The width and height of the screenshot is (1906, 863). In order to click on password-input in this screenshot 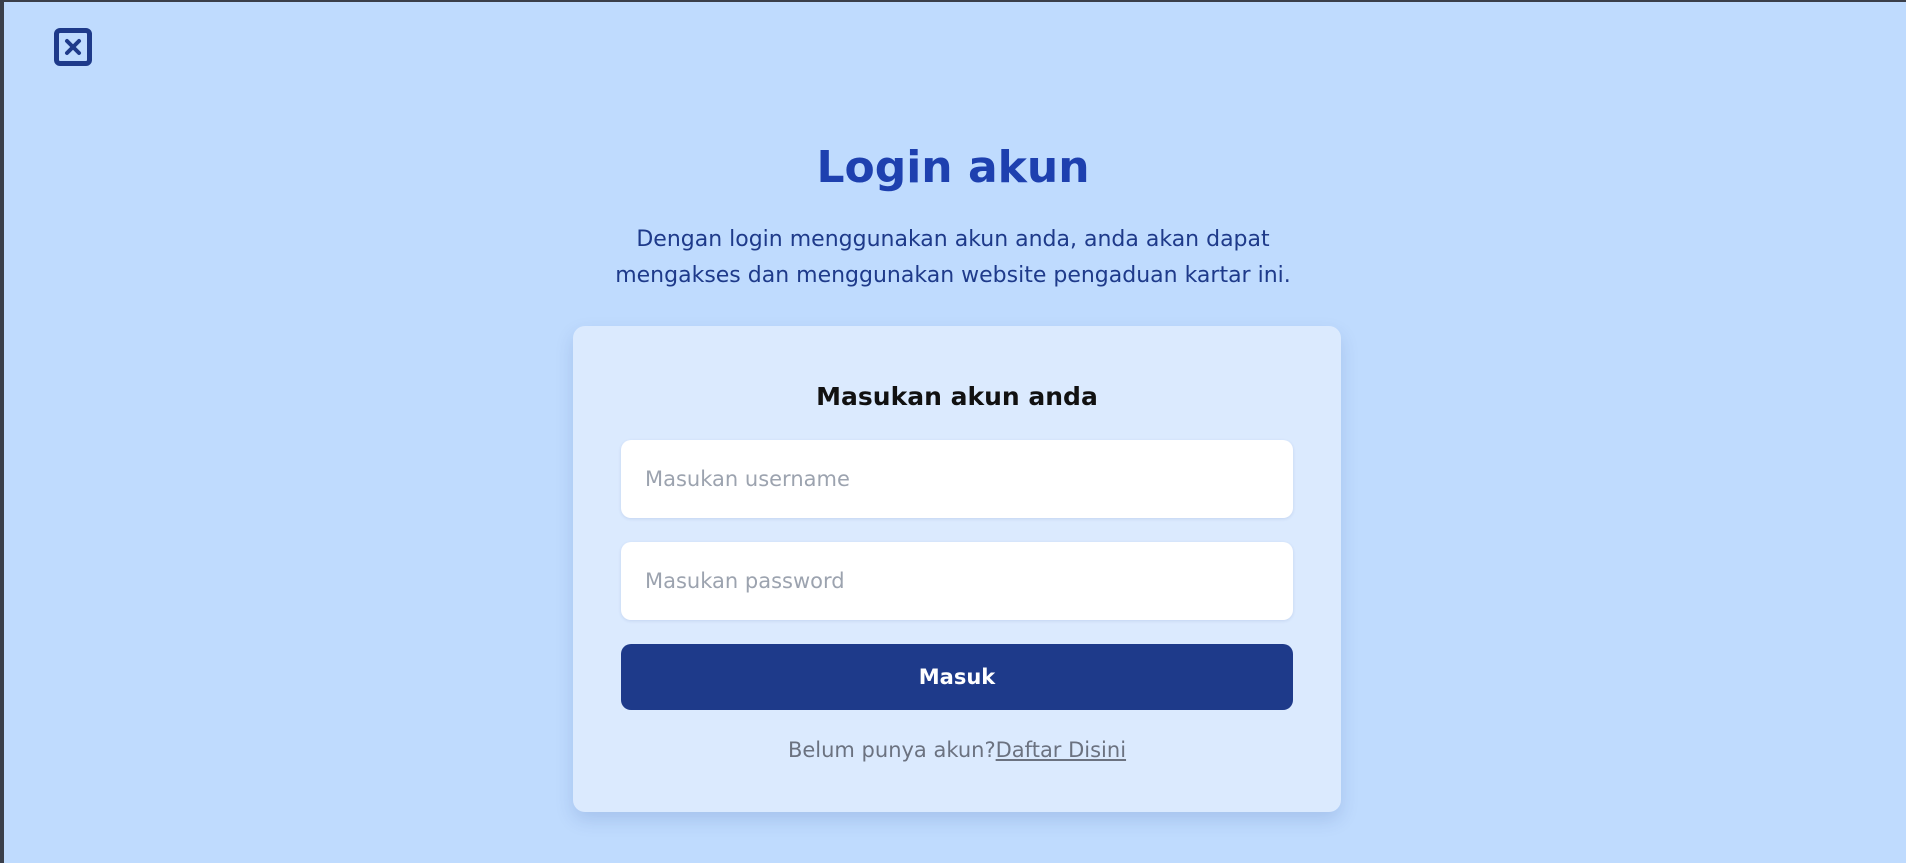, I will do `click(957, 581)`.